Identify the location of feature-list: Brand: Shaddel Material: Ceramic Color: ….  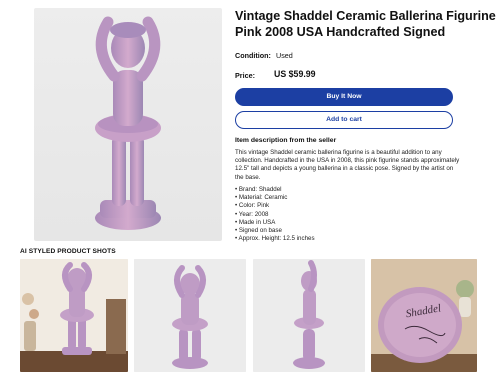
(275, 214).